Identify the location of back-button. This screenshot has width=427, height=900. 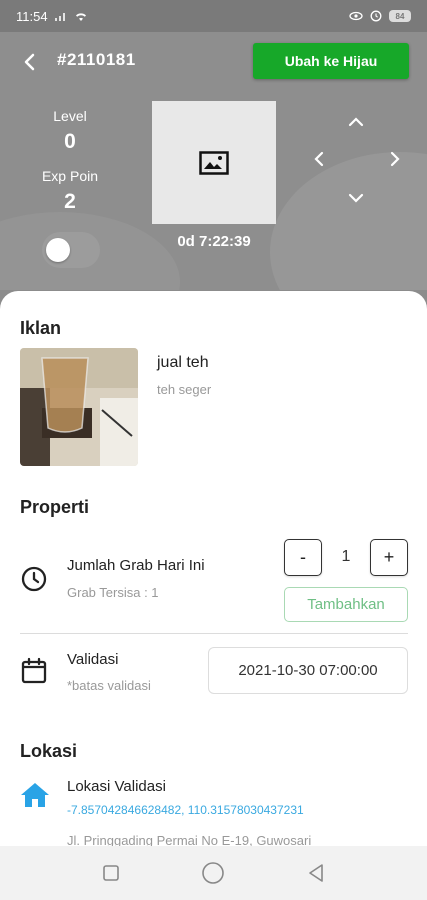
(30, 62).